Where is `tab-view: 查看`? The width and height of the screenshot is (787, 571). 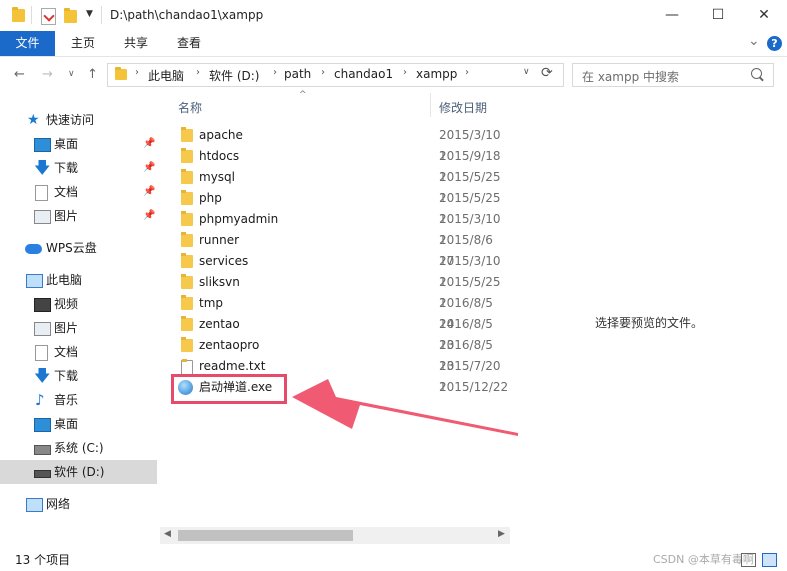
tab-view: 查看 is located at coordinates (189, 43).